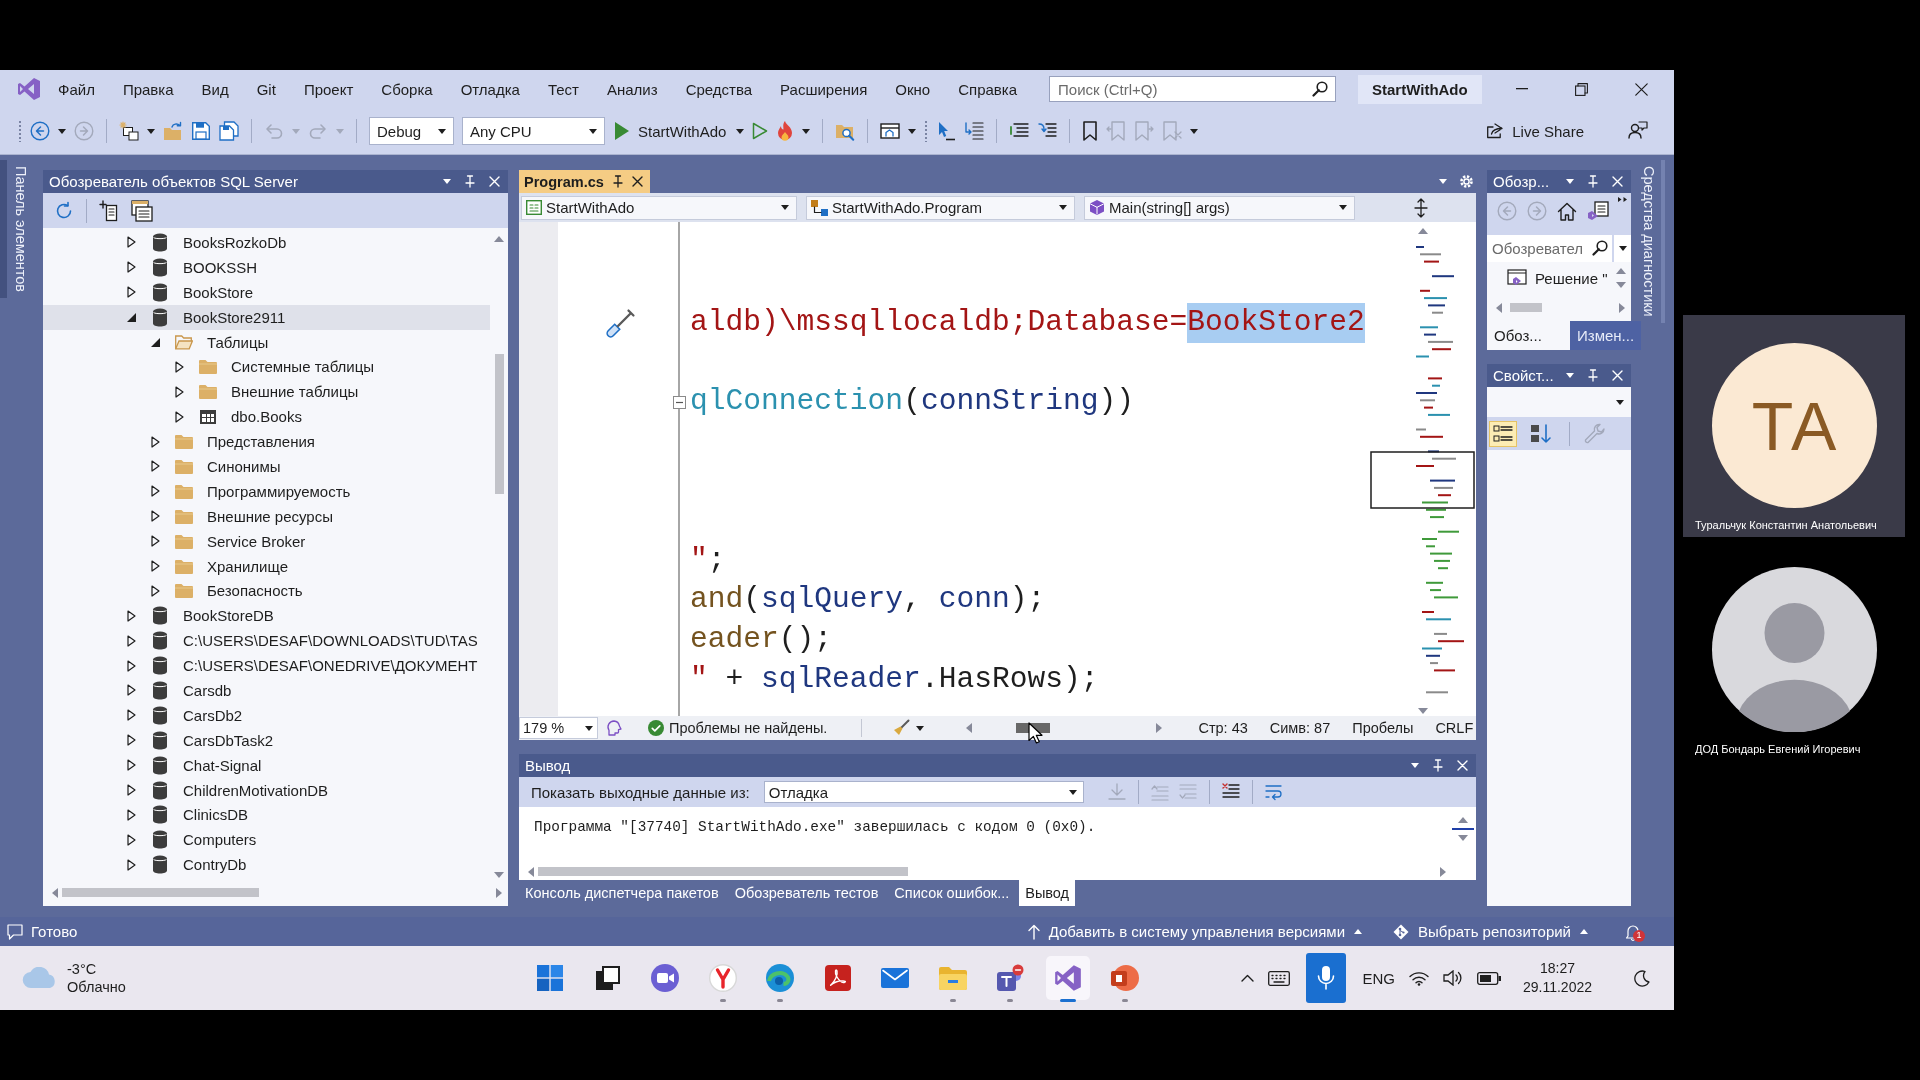  Describe the element at coordinates (16, 229) in the screenshot. I see `toolbox-tab: Панель элементов` at that location.